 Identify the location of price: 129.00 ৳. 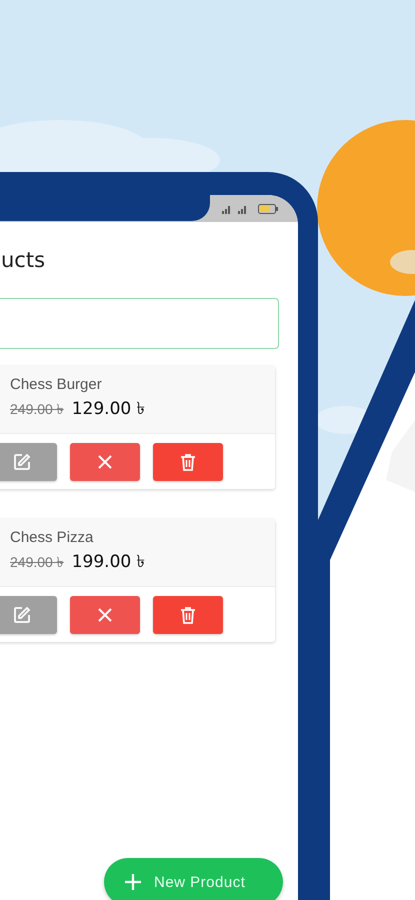
(108, 409).